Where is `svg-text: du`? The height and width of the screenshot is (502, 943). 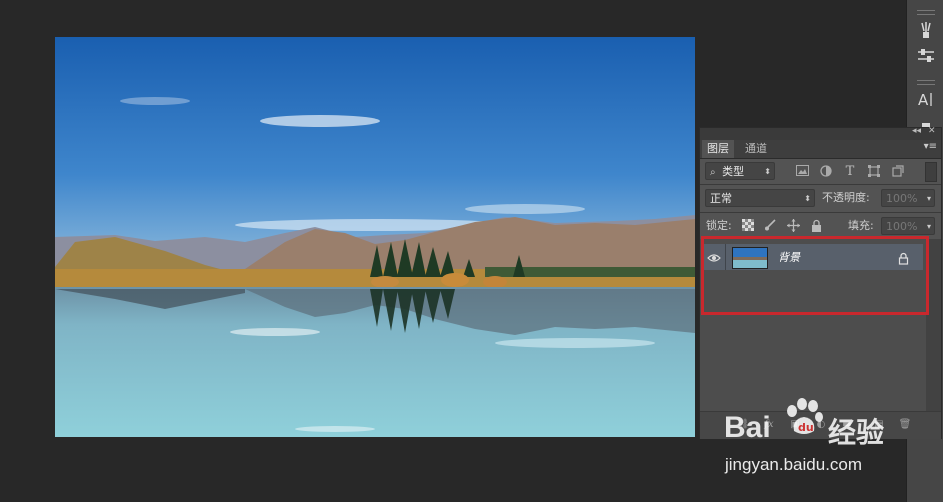
svg-text: du is located at coordinates (806, 427).